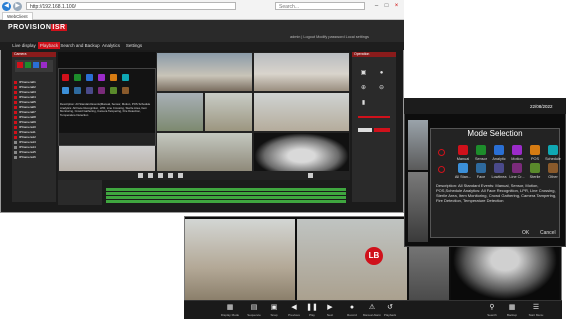 This screenshot has height=321, width=566. What do you see at coordinates (352, 307) in the screenshot?
I see `record-button: ●` at bounding box center [352, 307].